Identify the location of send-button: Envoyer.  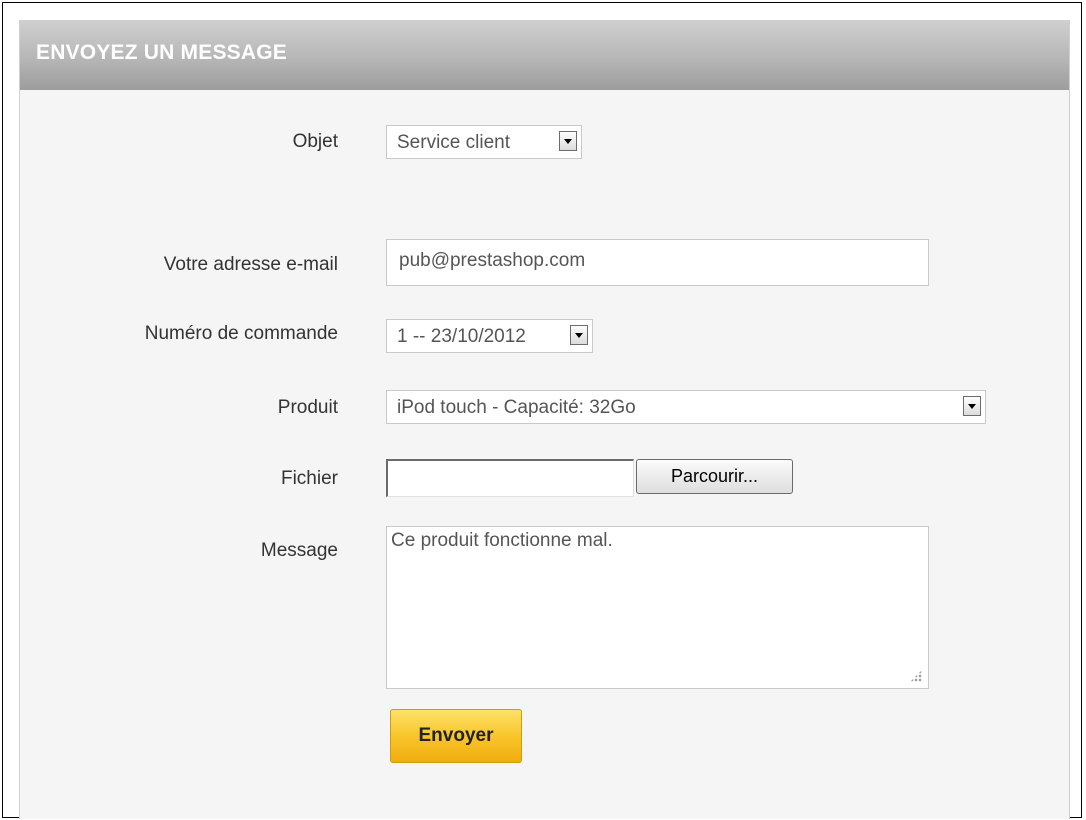
(456, 736).